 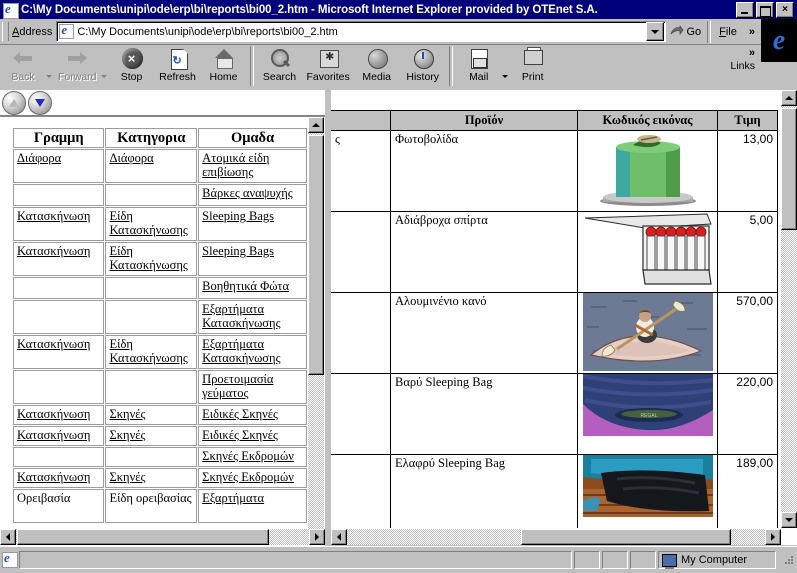 I want to click on close-button: ×, so click(x=785, y=9).